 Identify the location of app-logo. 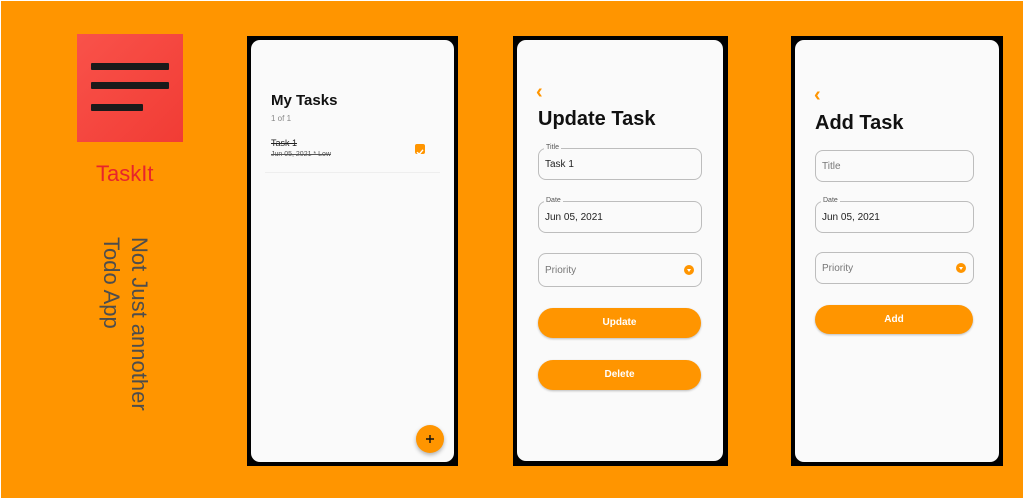
(130, 88).